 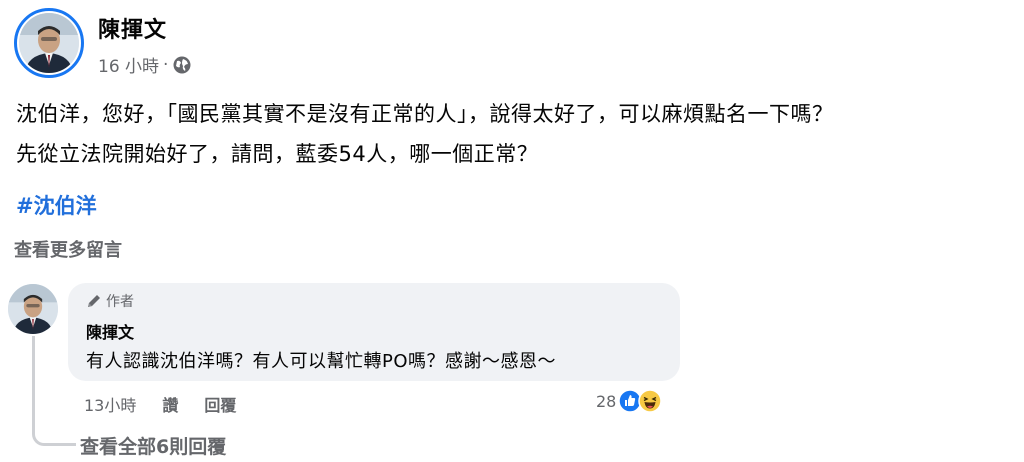 What do you see at coordinates (120, 302) in the screenshot?
I see `author-badge-label: 作者` at bounding box center [120, 302].